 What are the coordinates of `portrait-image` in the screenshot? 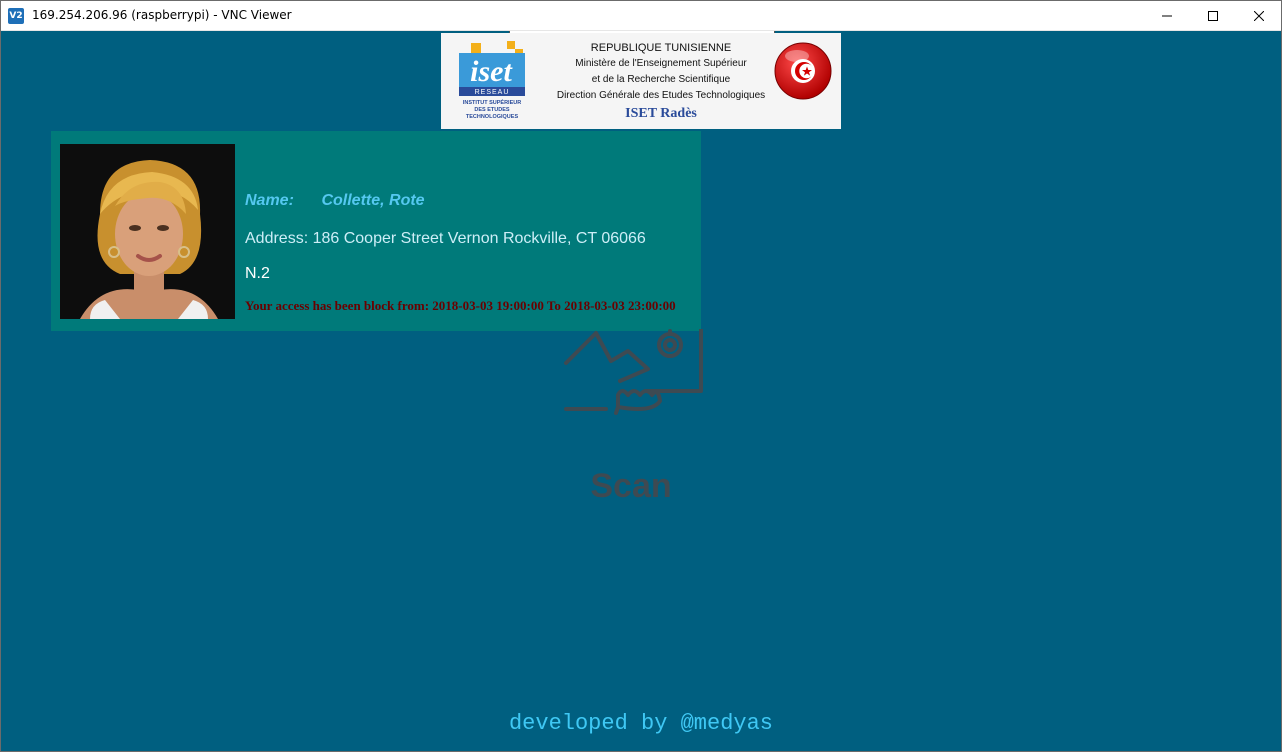 It's located at (147, 231).